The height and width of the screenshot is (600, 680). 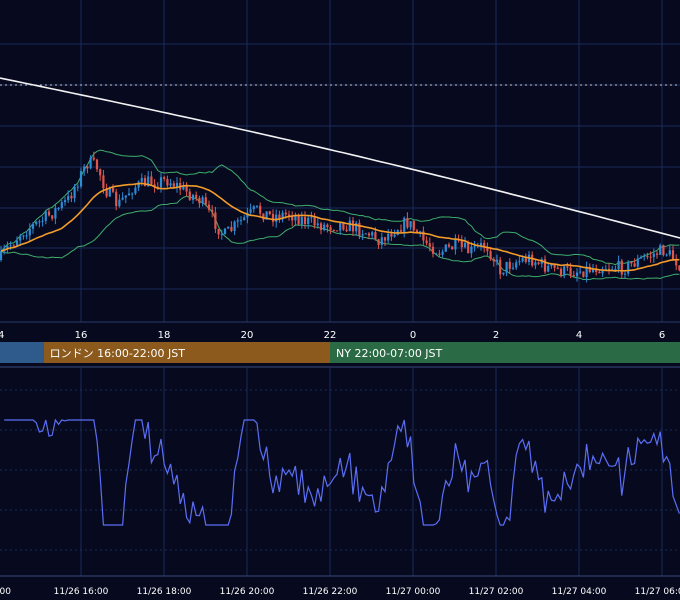 I want to click on session-bar: ロンドン 16:00-22:00 JST NY 22:00-07:00 JST, so click(x=340, y=352).